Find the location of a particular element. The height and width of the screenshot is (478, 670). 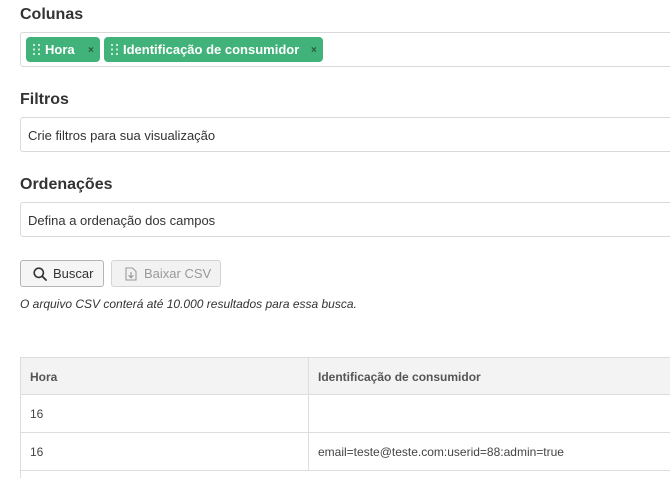

sort-input: Defina a ordenação dos campos is located at coordinates (345, 219).